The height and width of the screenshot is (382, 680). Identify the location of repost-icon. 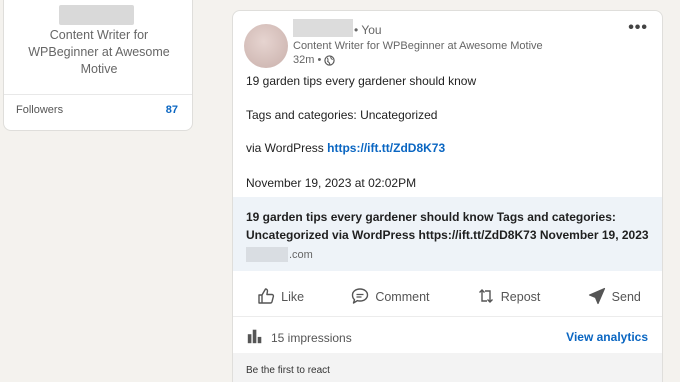
(486, 297).